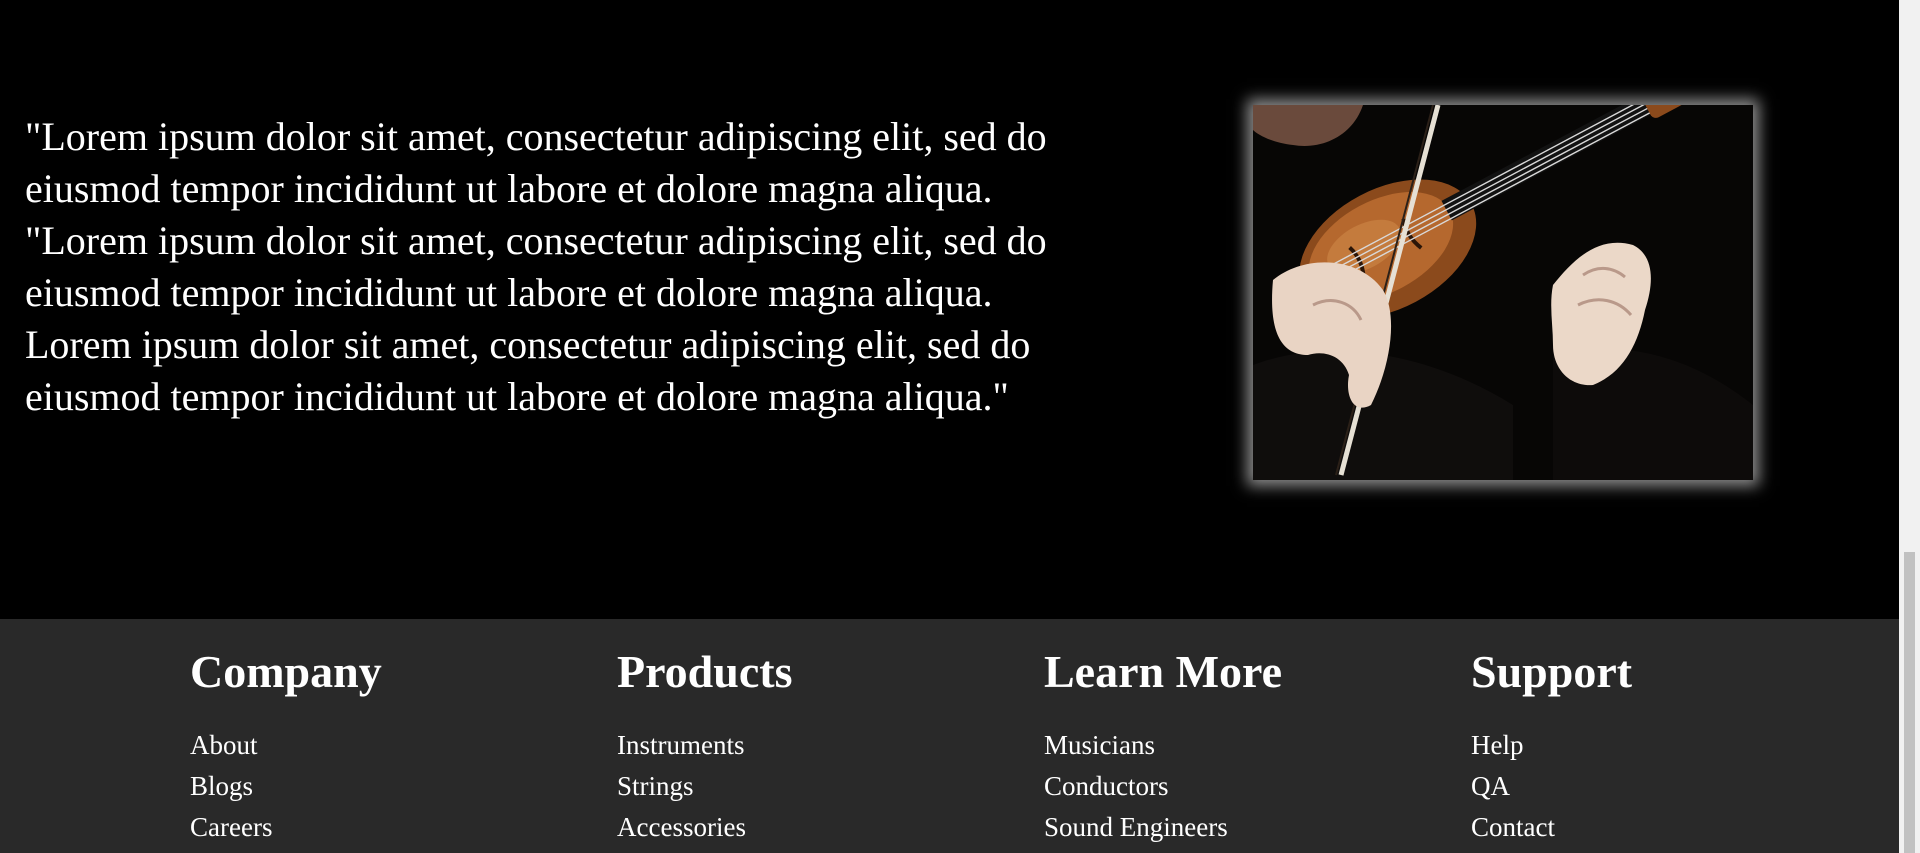 Image resolution: width=1920 pixels, height=853 pixels. What do you see at coordinates (1234, 827) in the screenshot?
I see `footer-link-item: Sound Engineers` at bounding box center [1234, 827].